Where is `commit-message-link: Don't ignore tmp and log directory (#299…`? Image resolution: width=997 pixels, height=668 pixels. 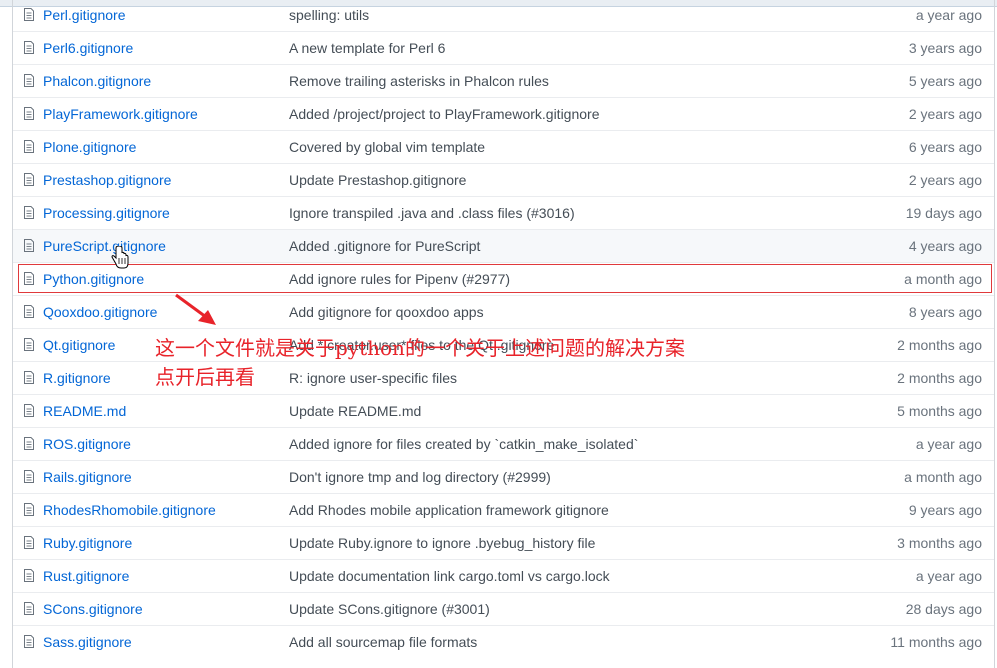
commit-message-link: Don't ignore tmp and log directory (#299… is located at coordinates (420, 477).